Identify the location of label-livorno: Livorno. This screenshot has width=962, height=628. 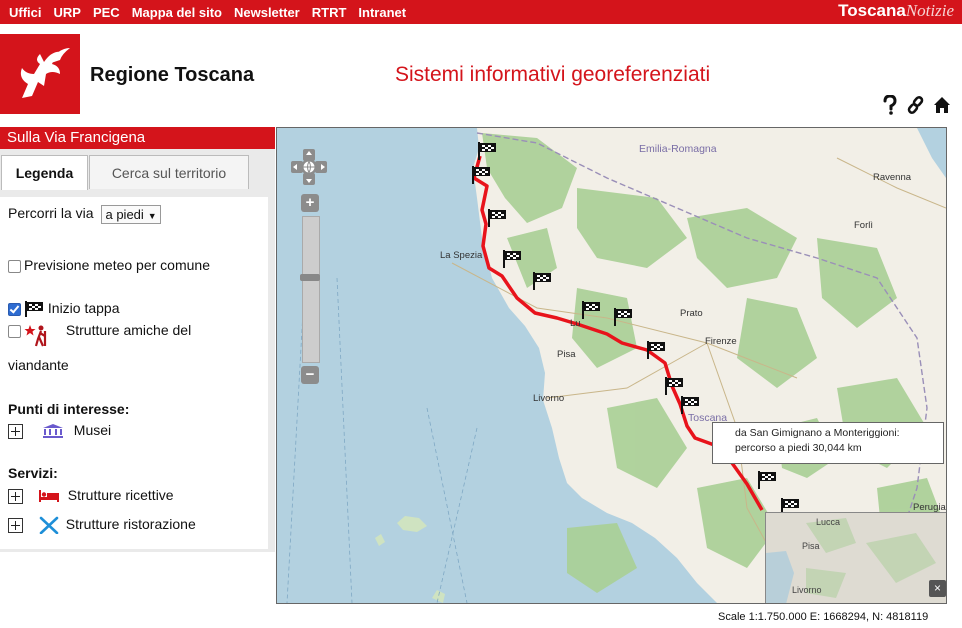
(548, 398).